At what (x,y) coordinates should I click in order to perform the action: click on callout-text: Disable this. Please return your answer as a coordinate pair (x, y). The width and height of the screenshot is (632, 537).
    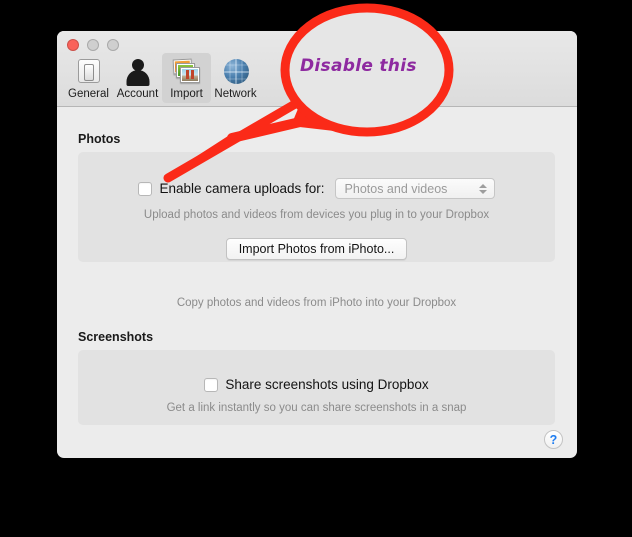
    Looking at the image, I should click on (358, 66).